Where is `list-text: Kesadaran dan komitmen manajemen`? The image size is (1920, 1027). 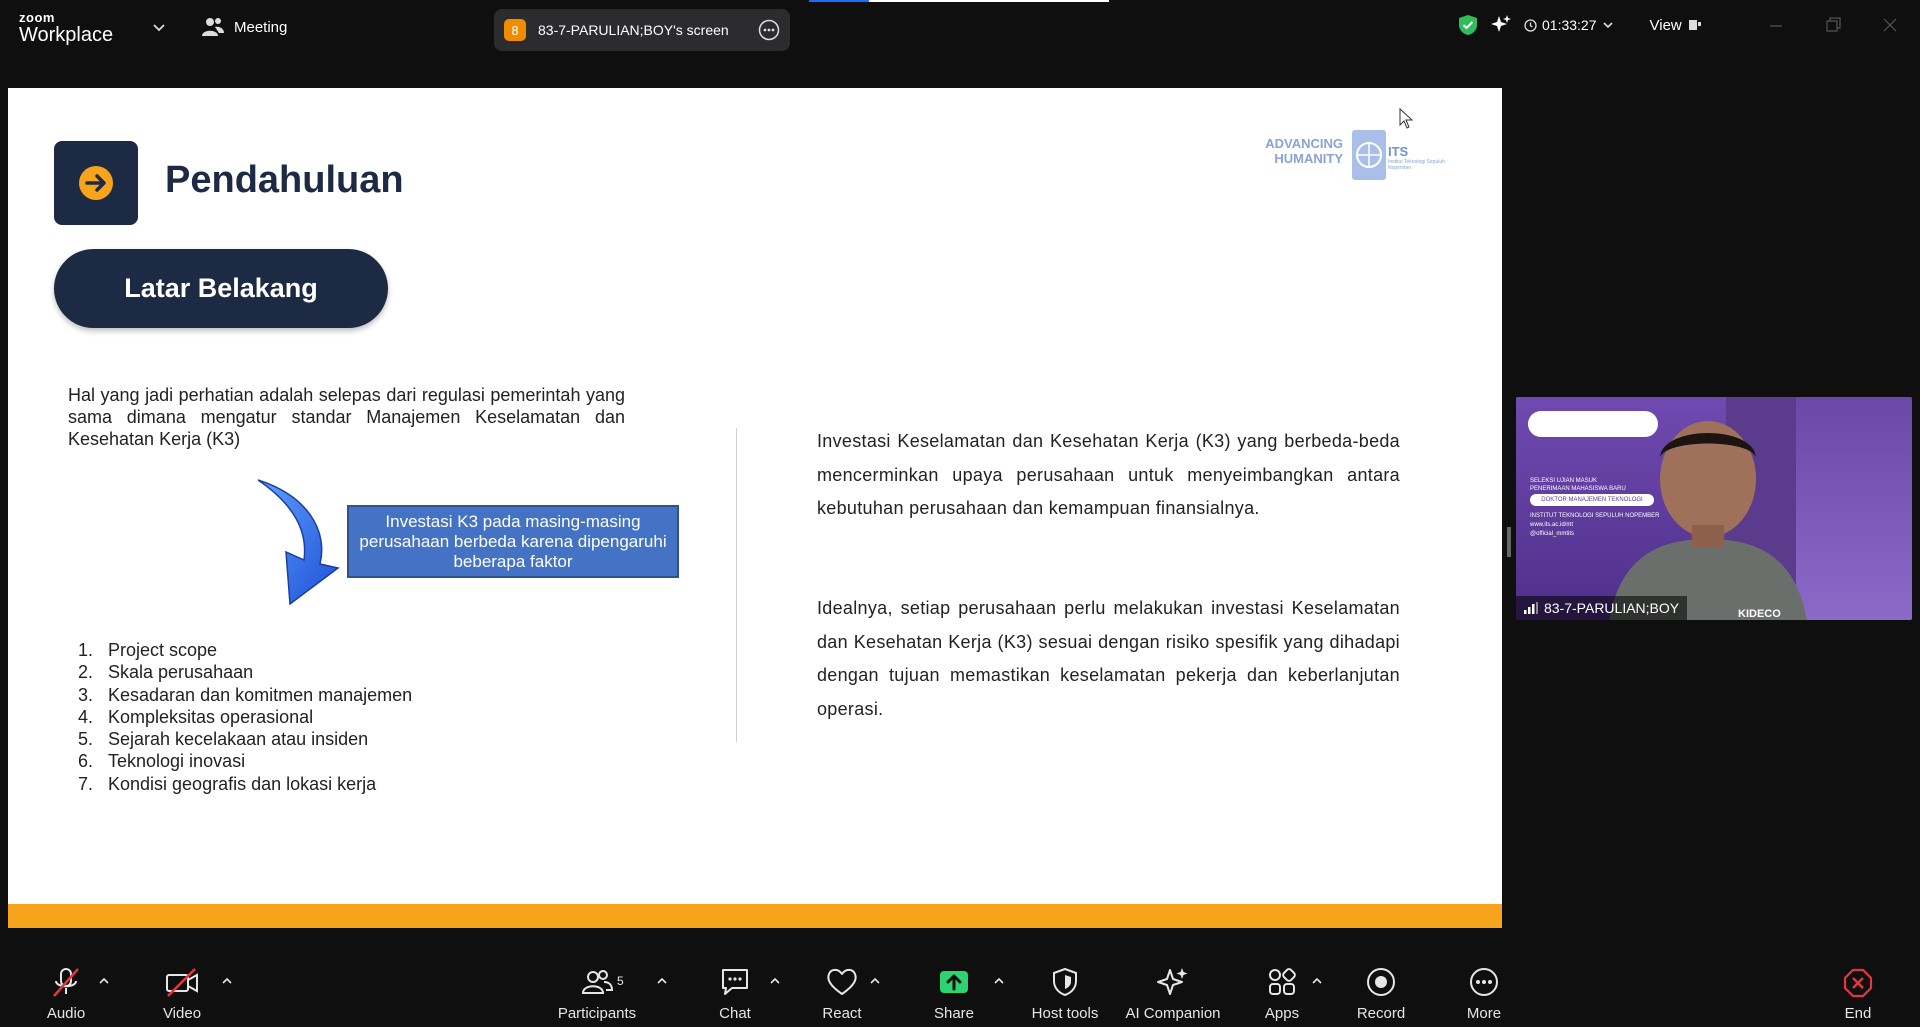 list-text: Kesadaran dan komitmen manajemen is located at coordinates (260, 694).